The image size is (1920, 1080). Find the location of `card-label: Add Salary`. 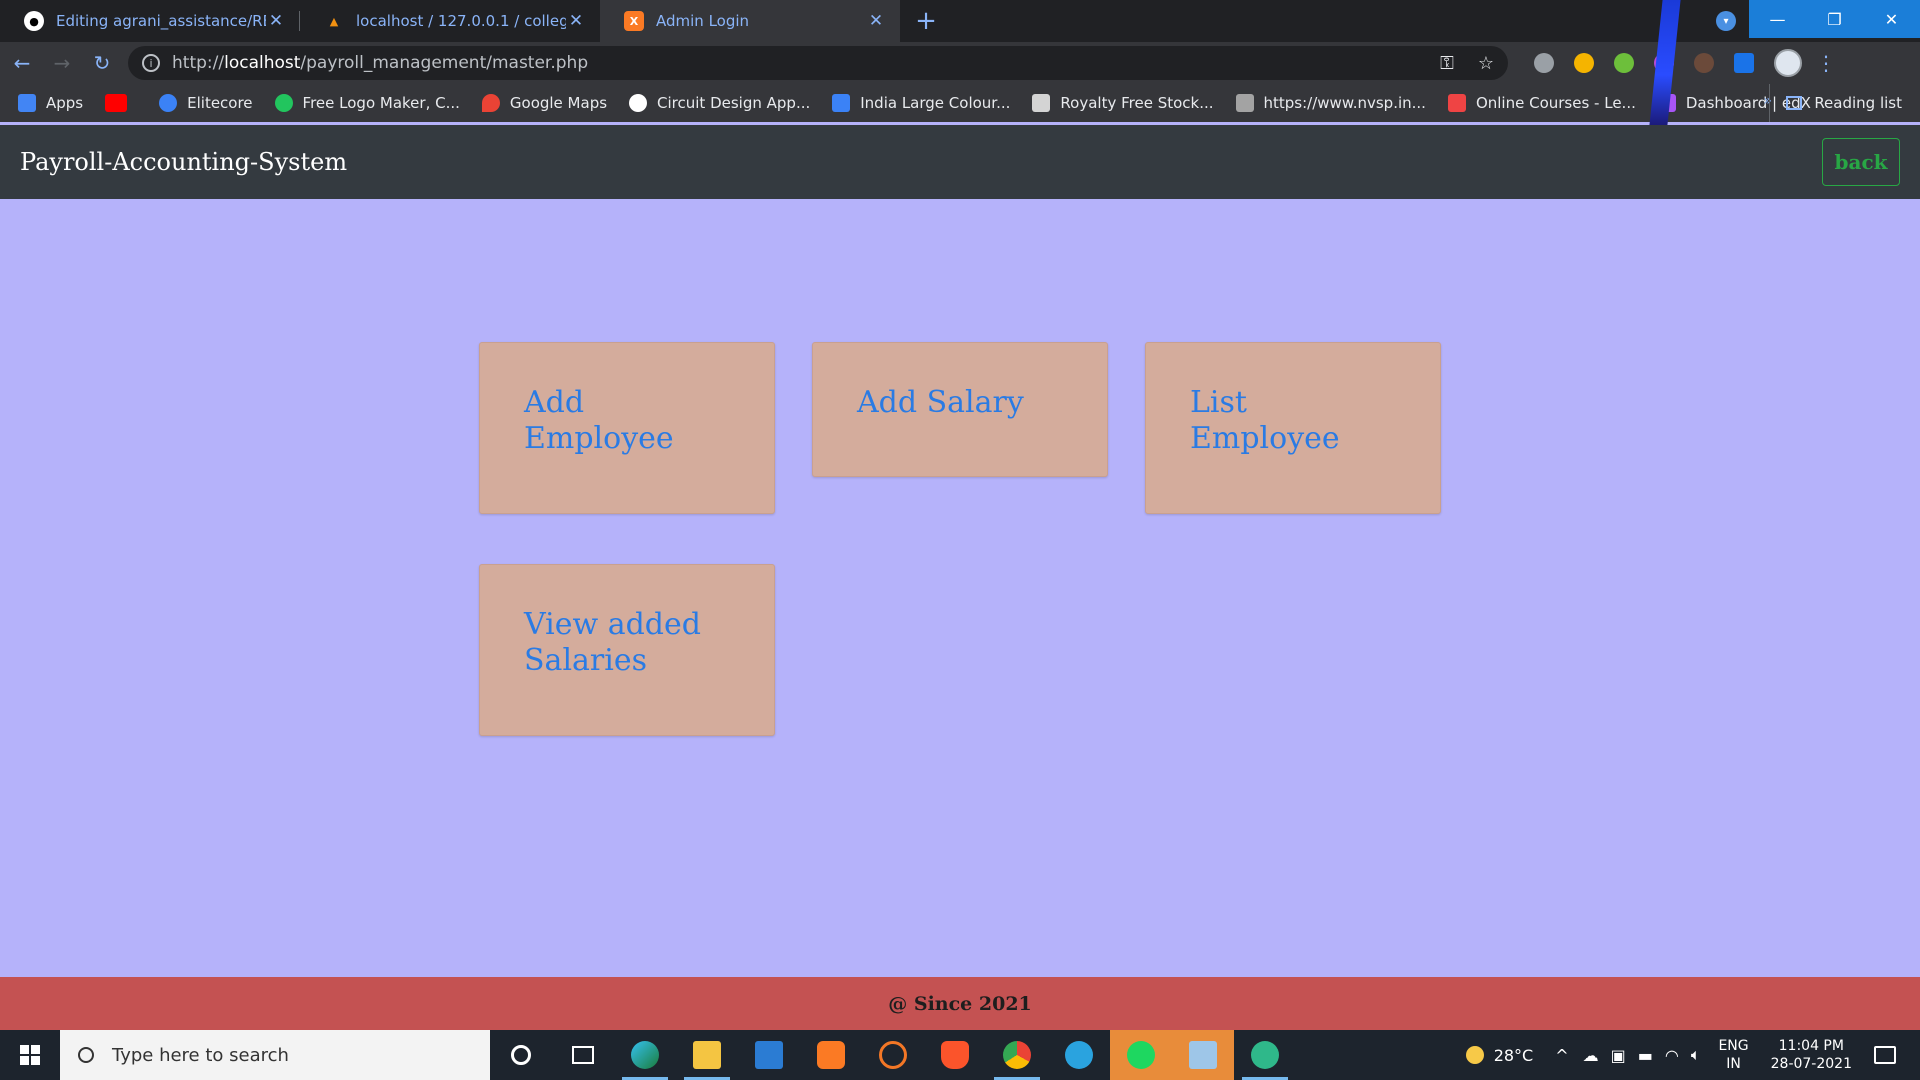

card-label: Add Salary is located at coordinates (940, 402).